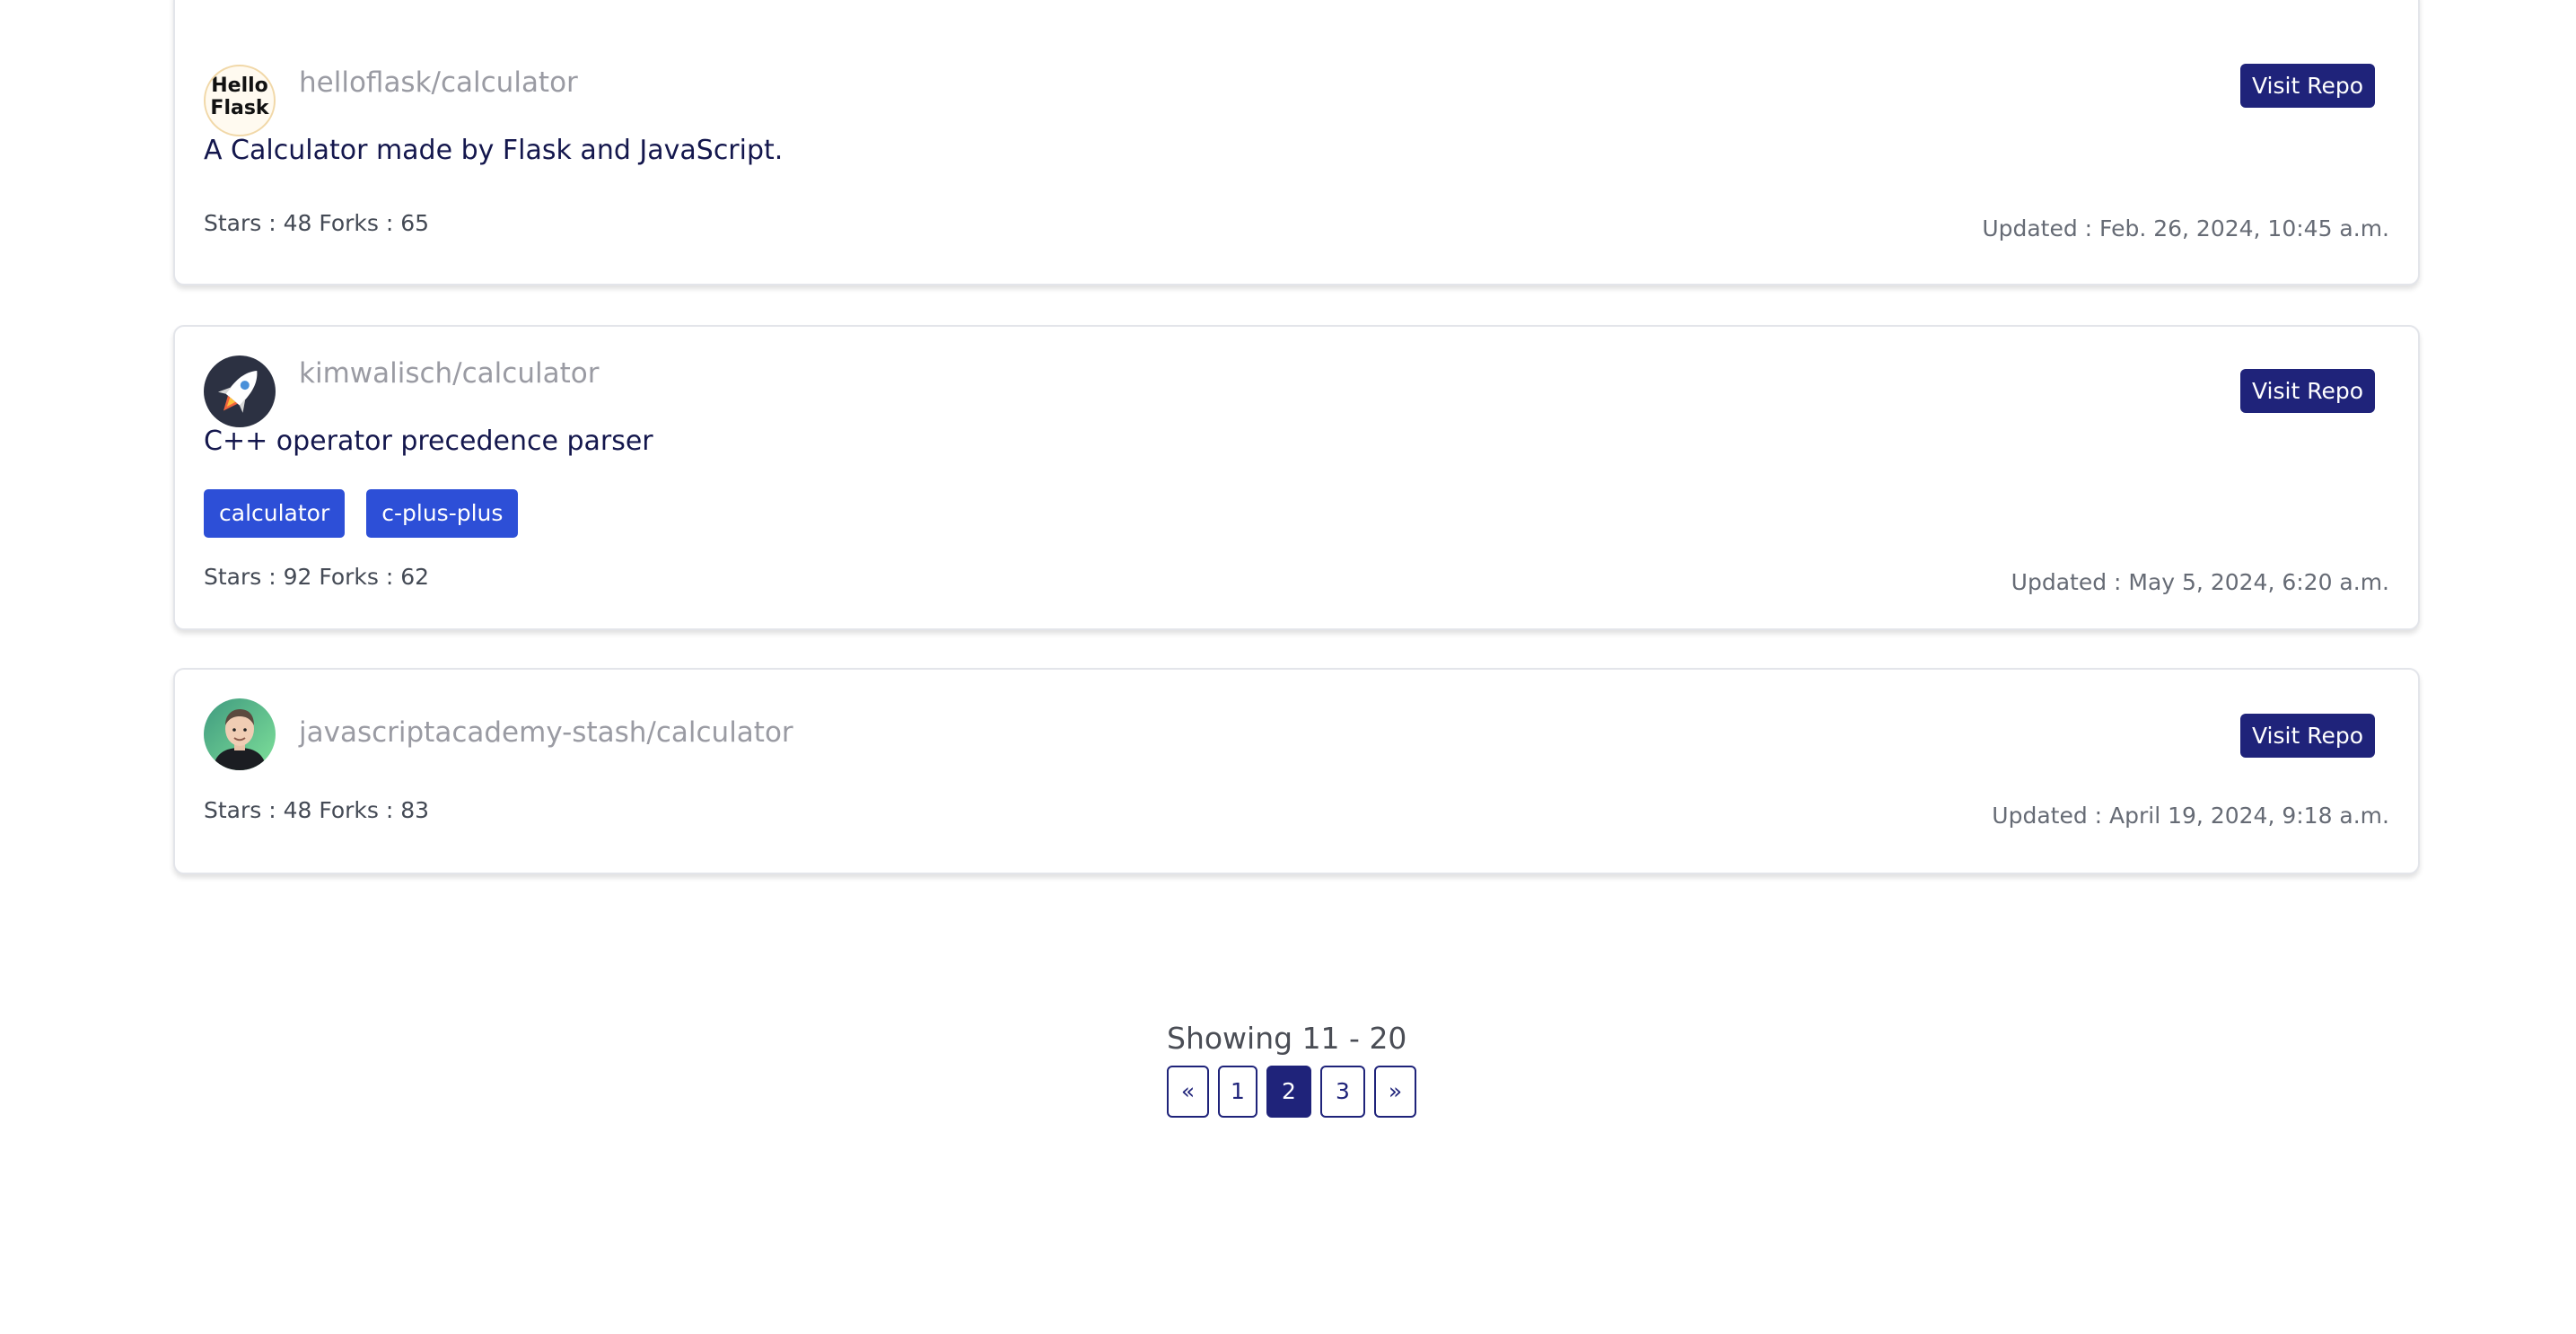 Image resolution: width=2576 pixels, height=1334 pixels. Describe the element at coordinates (275, 513) in the screenshot. I see `tag-calculator: calculator` at that location.